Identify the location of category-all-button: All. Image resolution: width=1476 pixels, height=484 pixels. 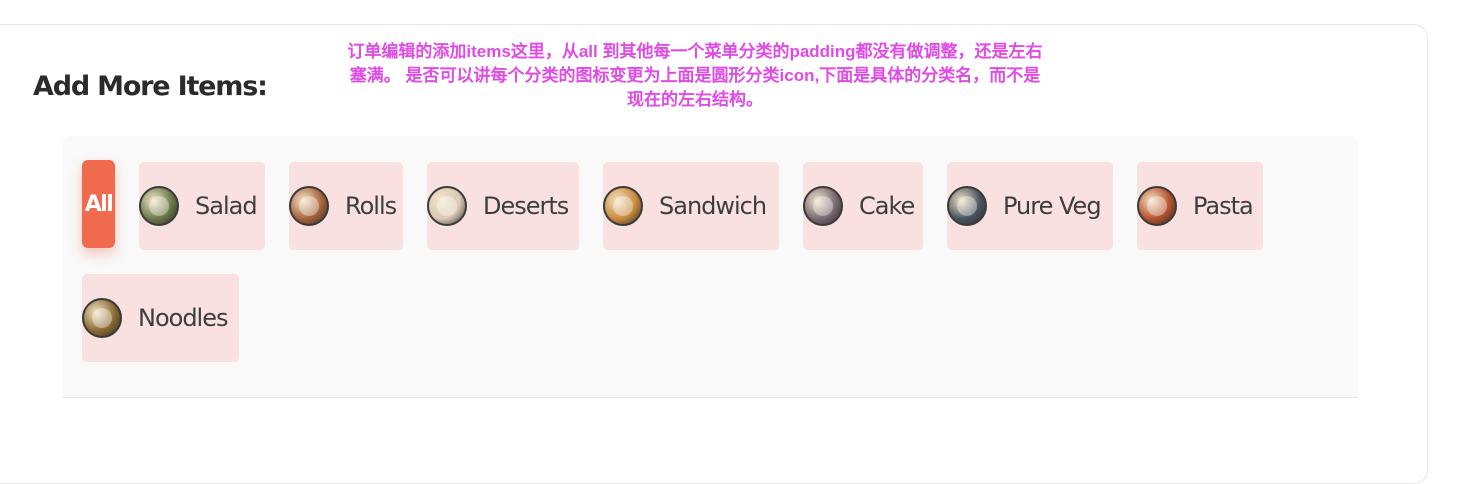
(98, 204).